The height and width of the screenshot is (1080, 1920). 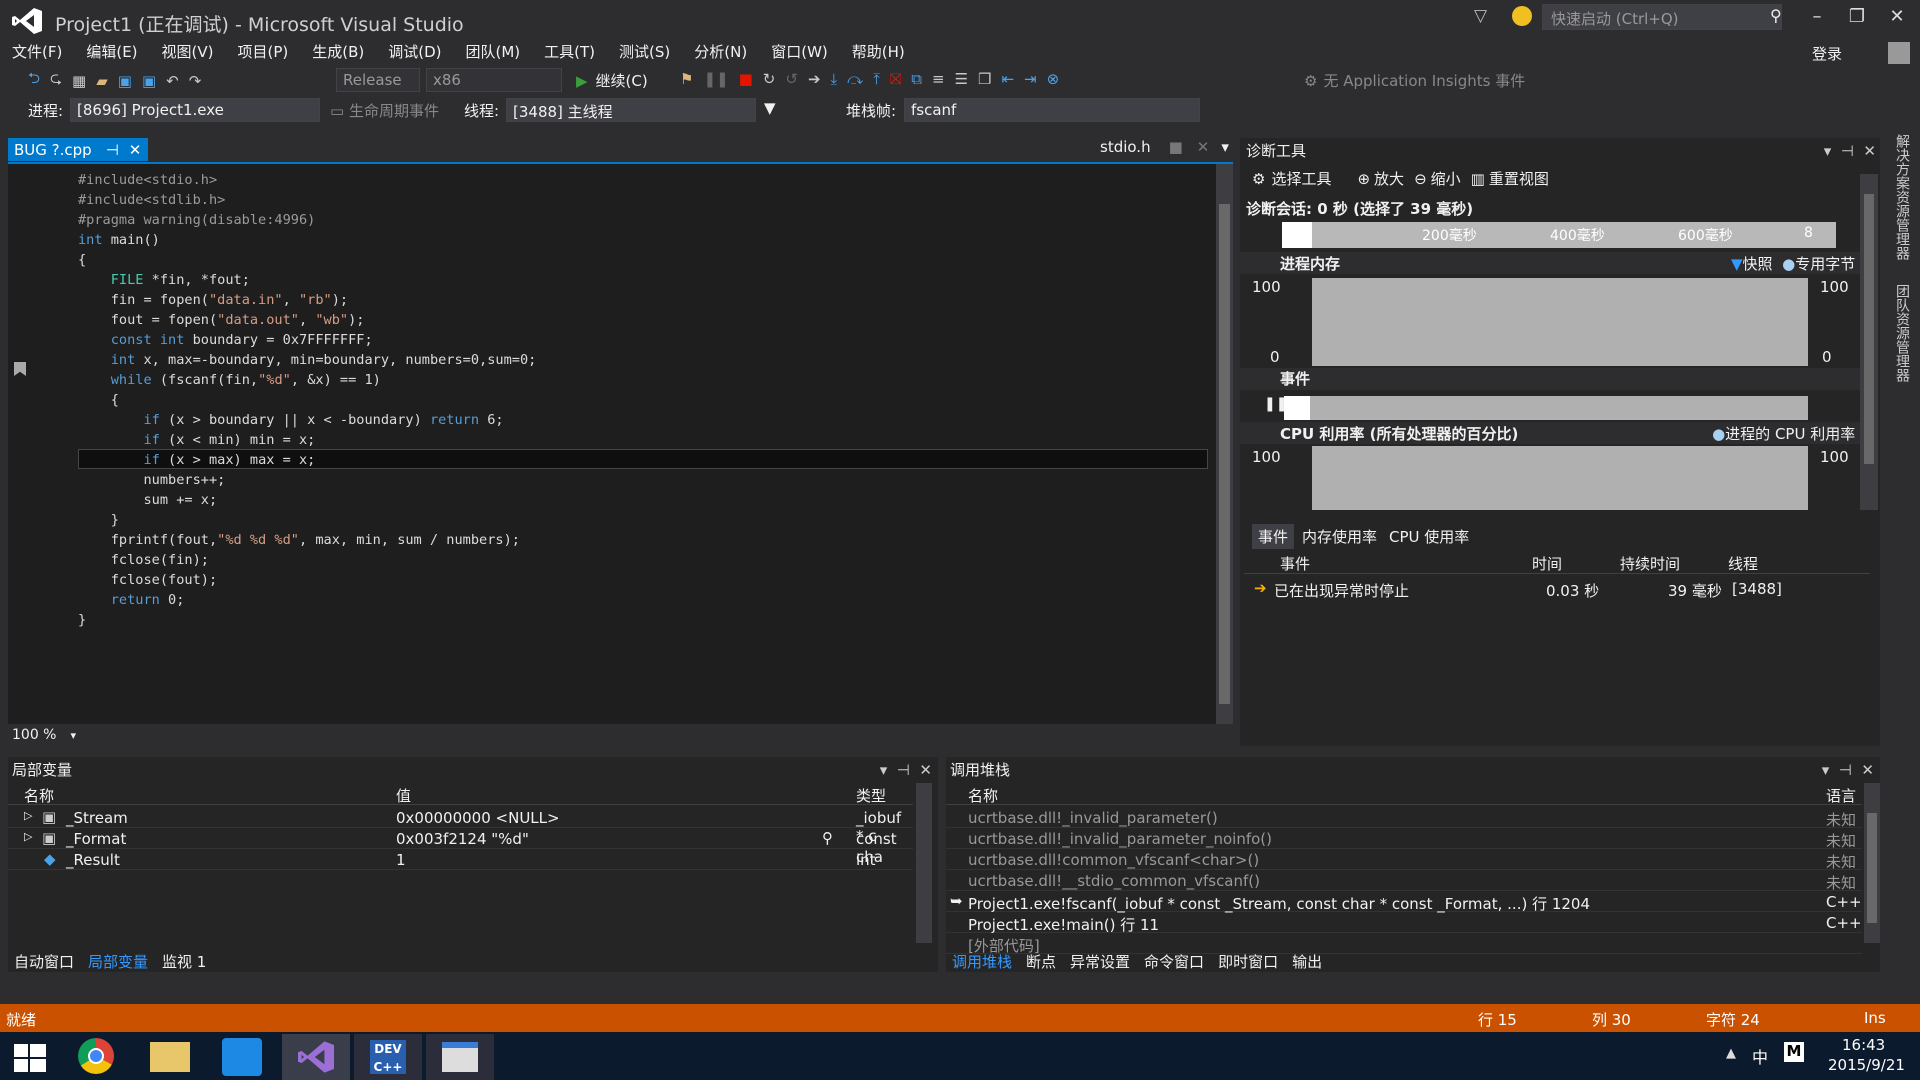 I want to click on memory-section-header: 进程内存 ▼快照 ●专用字节, so click(x=1550, y=263).